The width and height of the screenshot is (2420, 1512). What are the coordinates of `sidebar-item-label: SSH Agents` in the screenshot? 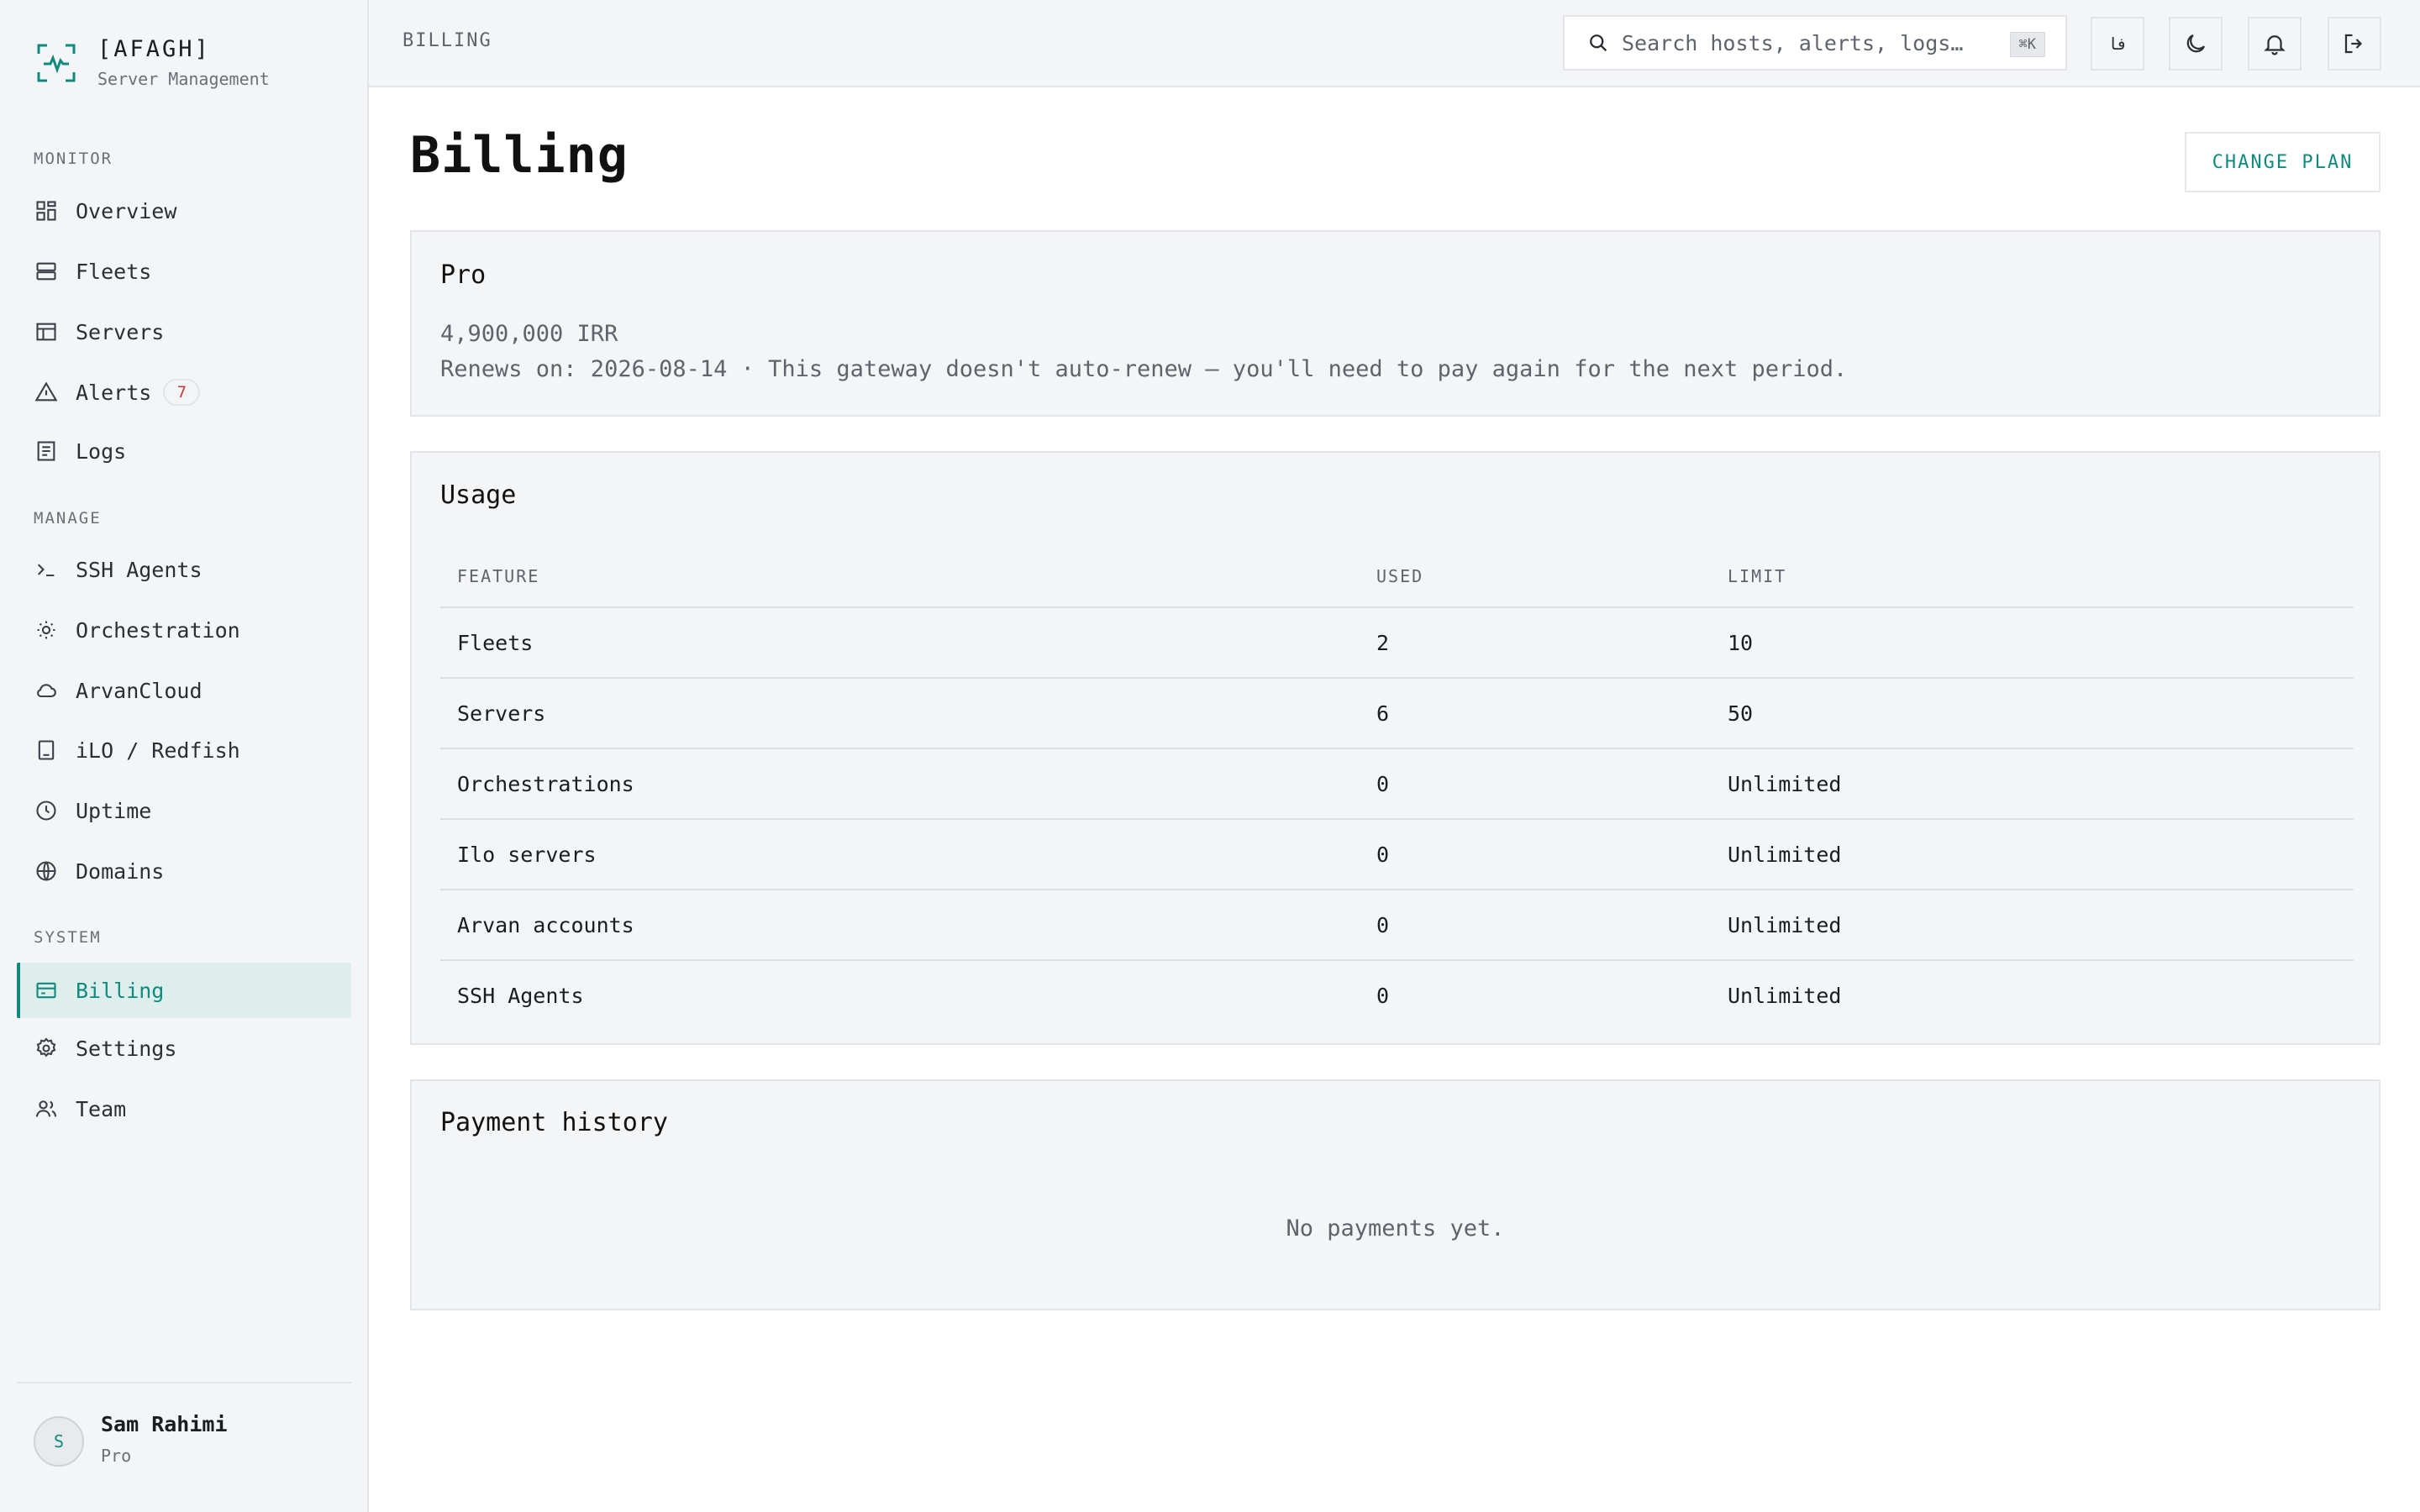 It's located at (139, 569).